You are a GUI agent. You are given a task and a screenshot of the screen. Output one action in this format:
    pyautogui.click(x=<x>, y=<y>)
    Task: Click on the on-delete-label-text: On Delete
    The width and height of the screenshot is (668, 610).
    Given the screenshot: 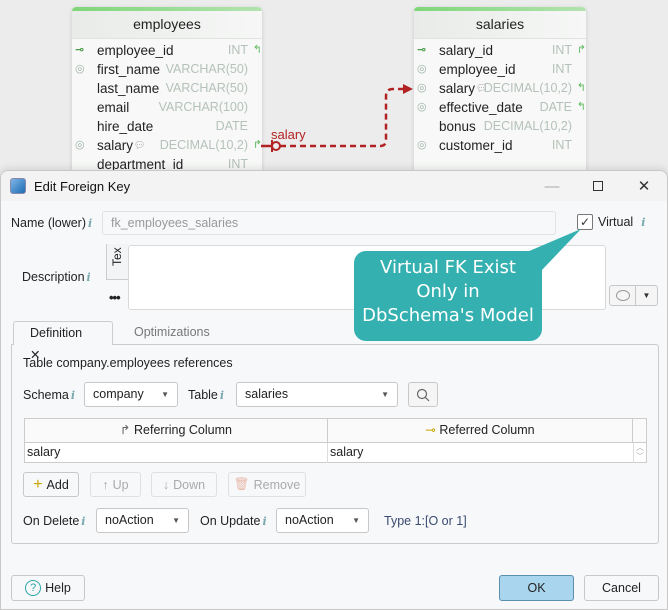 What is the action you would take?
    pyautogui.click(x=51, y=521)
    